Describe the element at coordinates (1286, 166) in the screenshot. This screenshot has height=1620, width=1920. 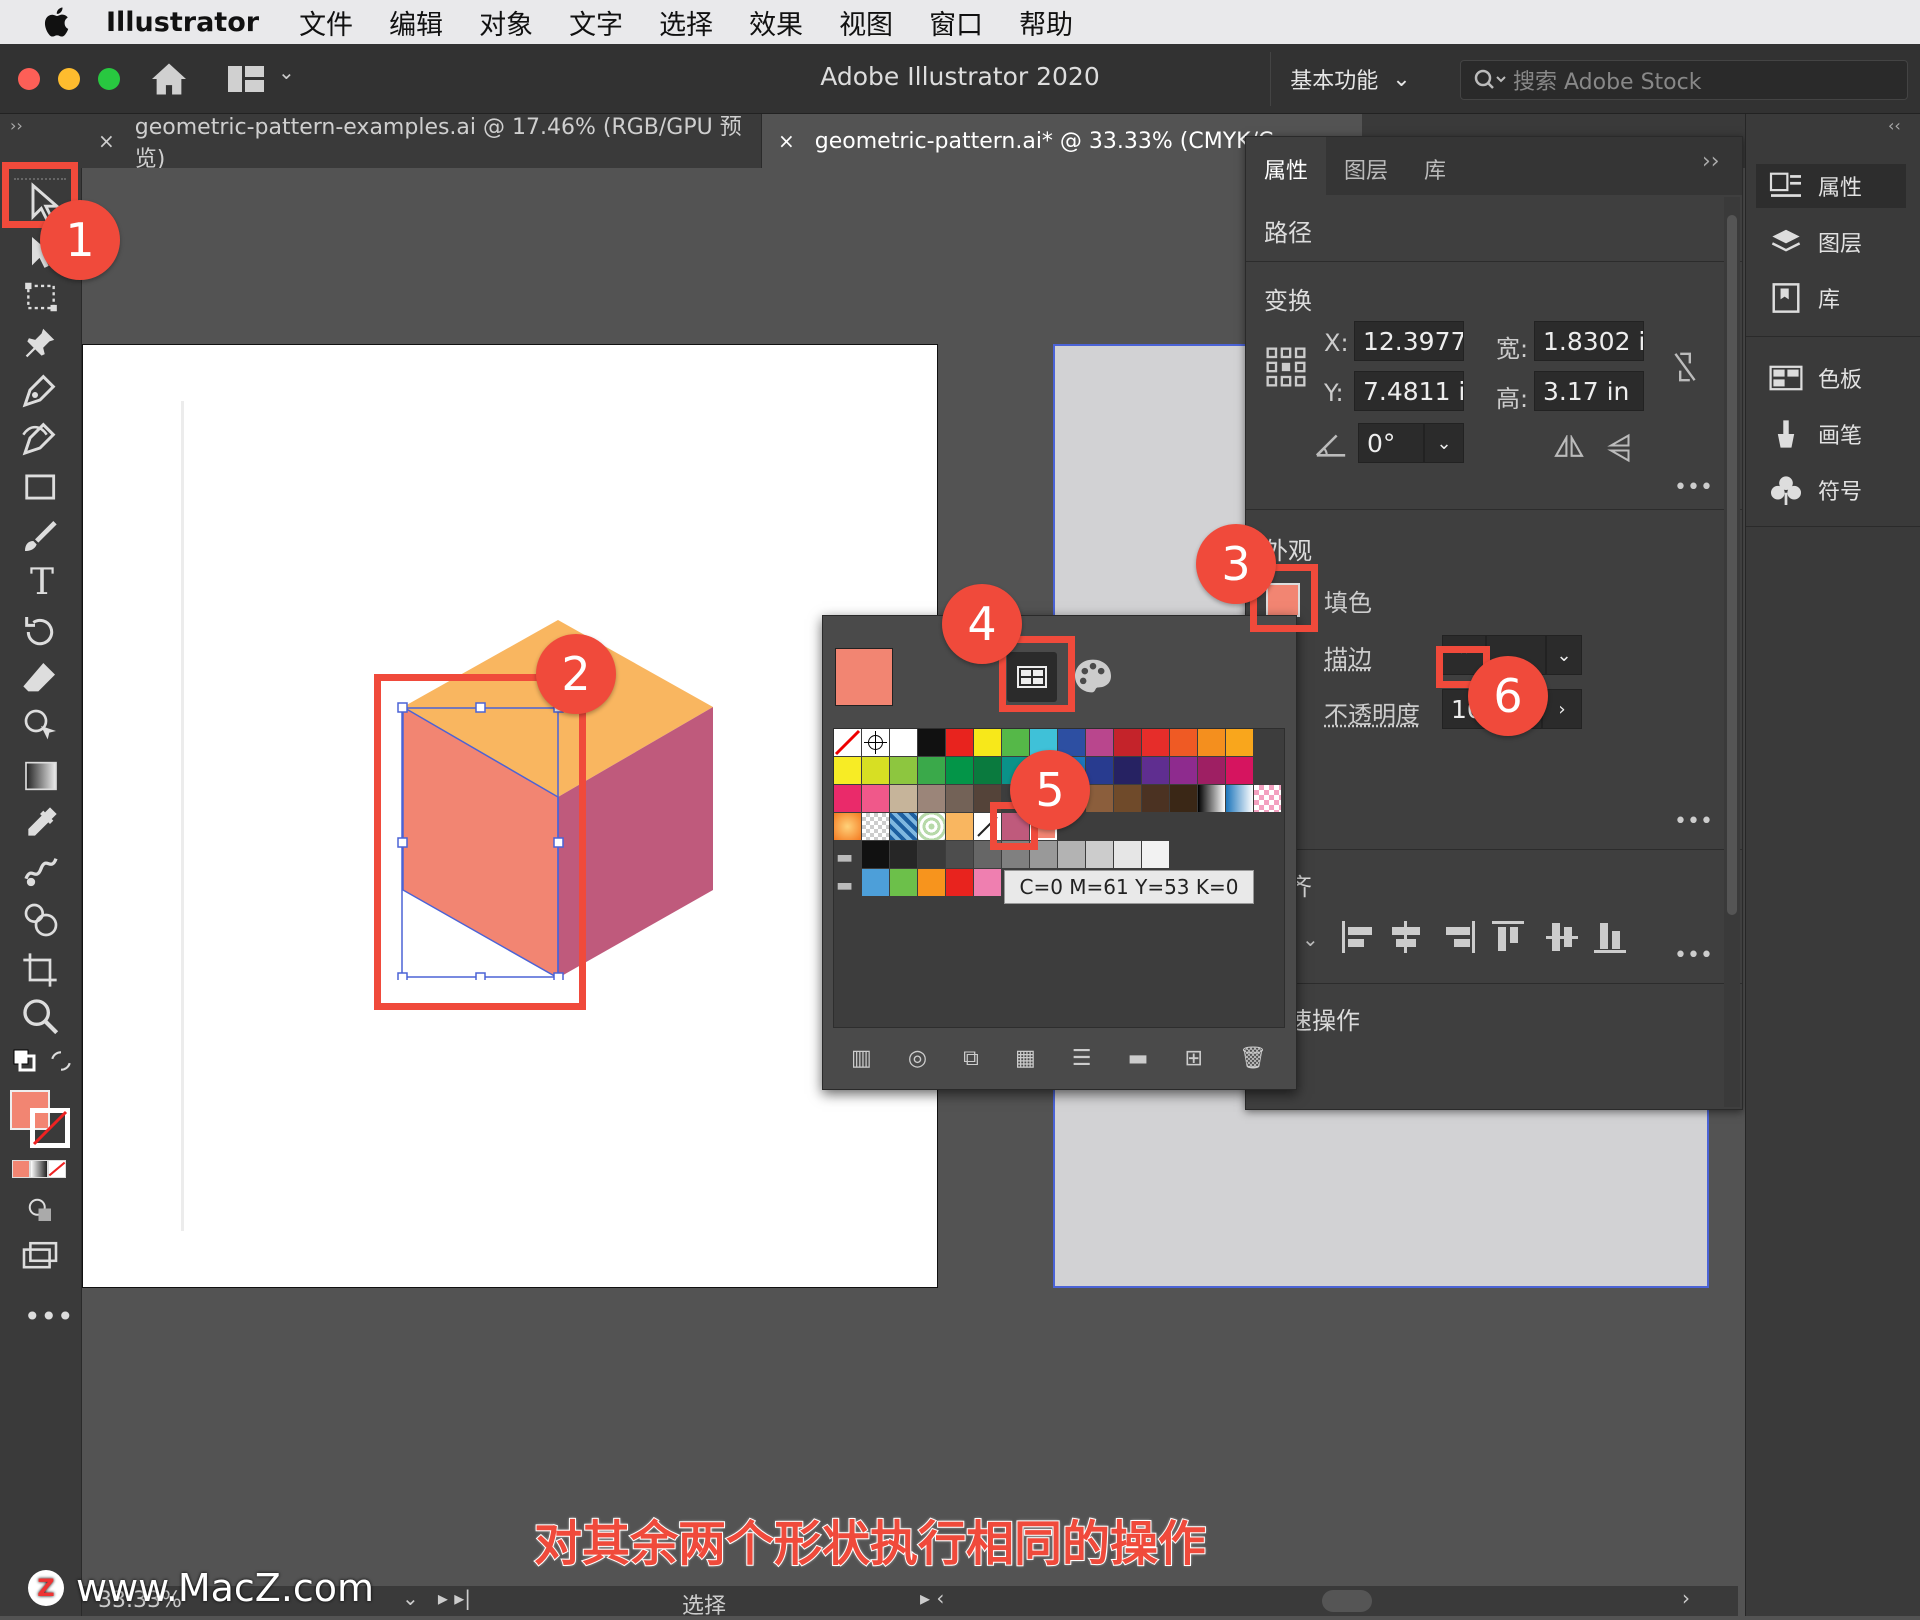
I see `tab-properties: 属性` at that location.